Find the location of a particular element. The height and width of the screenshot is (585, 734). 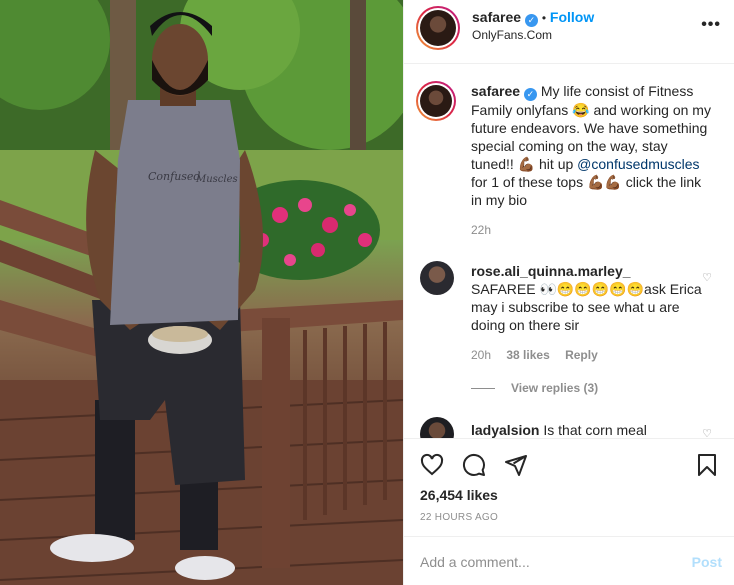

comment-likes: 38 likes is located at coordinates (527, 355).